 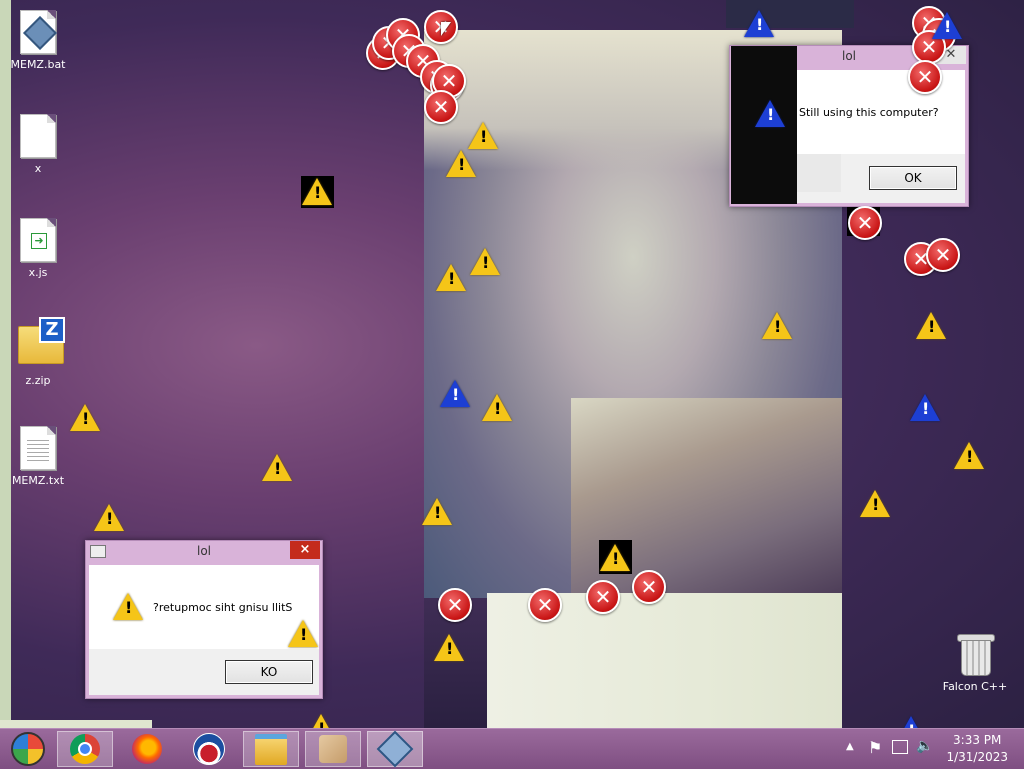 I want to click on desktop-icon-label: x, so click(x=38, y=168).